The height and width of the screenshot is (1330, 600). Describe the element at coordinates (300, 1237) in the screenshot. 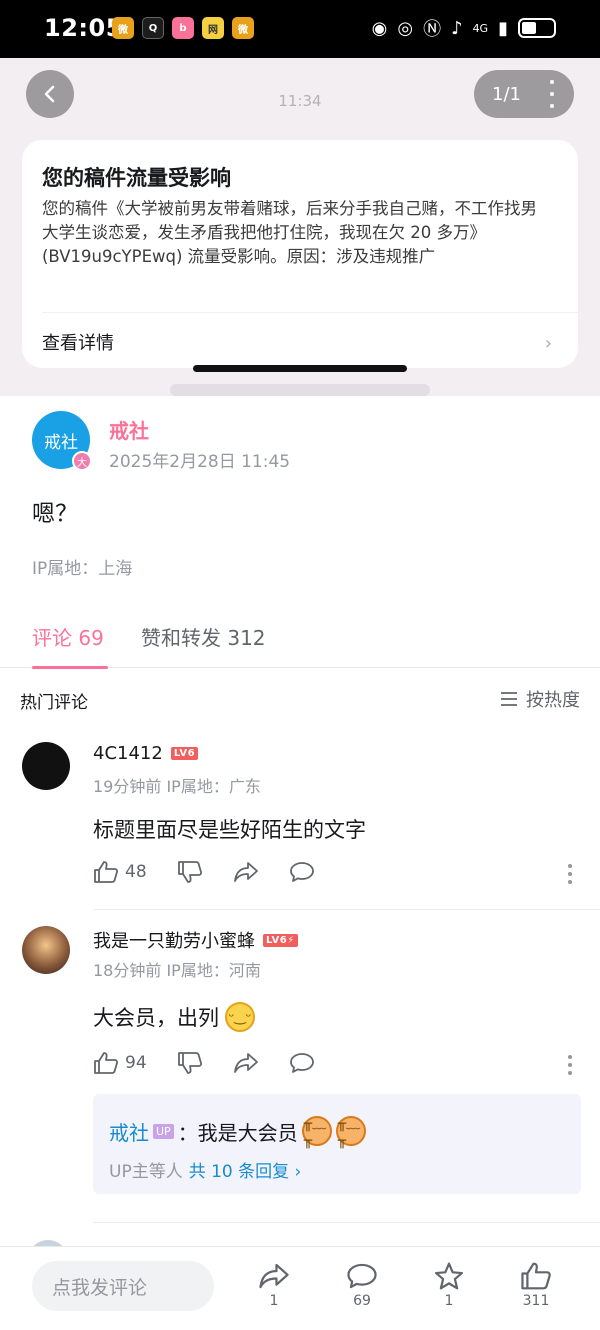

I see `next-comment-peek` at that location.